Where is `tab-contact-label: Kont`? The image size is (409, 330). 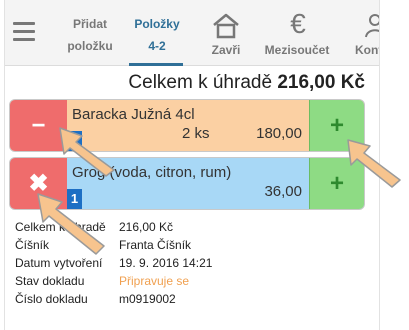 tab-contact-label: Kont is located at coordinates (367, 50).